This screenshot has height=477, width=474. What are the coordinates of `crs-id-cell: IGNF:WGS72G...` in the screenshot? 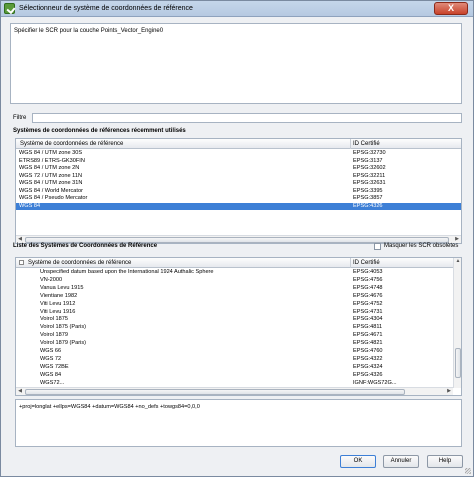 It's located at (375, 382).